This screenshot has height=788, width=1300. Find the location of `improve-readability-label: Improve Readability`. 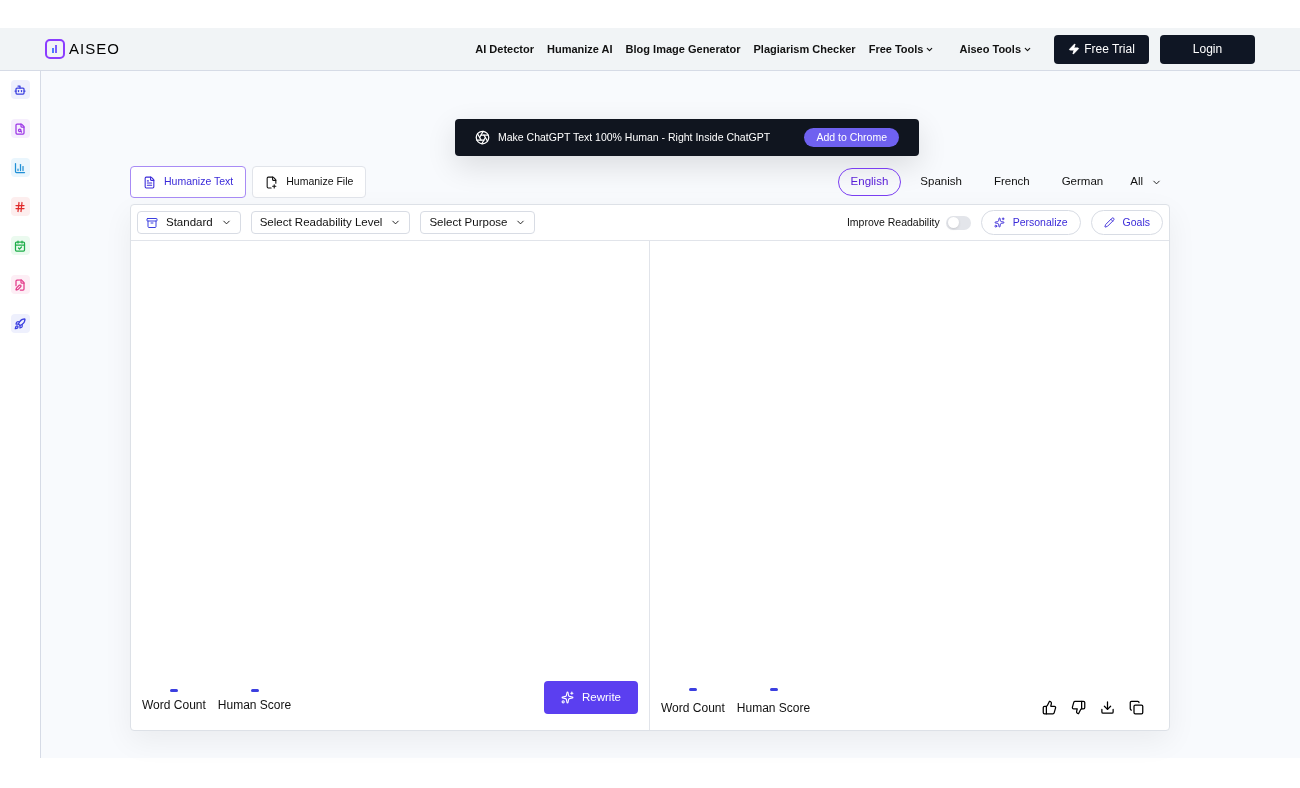

improve-readability-label: Improve Readability is located at coordinates (893, 222).